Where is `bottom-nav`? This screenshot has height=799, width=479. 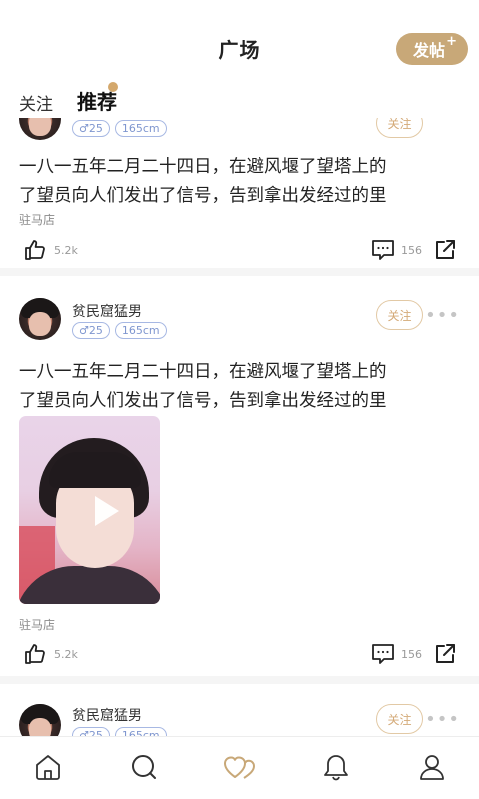 bottom-nav is located at coordinates (239, 767).